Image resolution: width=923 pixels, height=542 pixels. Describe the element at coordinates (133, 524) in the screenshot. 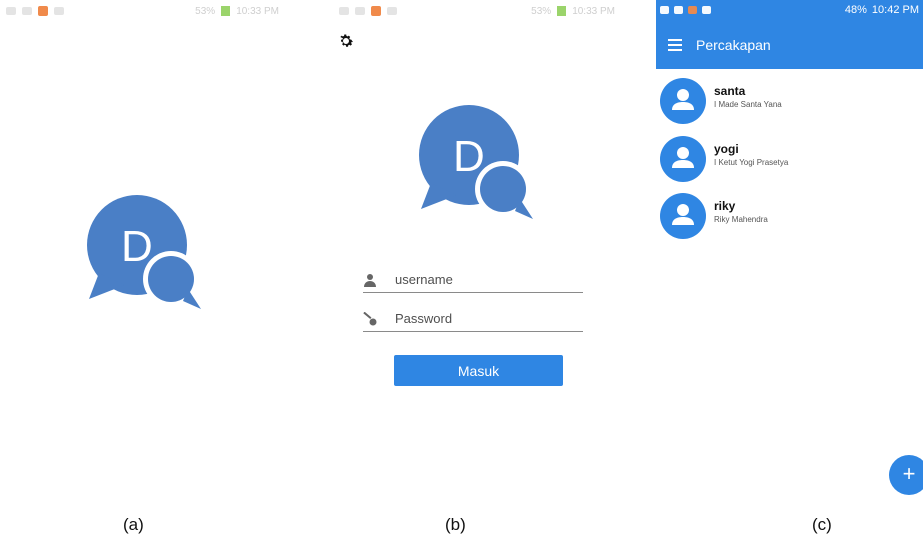

I see `caption-a: (a)` at that location.